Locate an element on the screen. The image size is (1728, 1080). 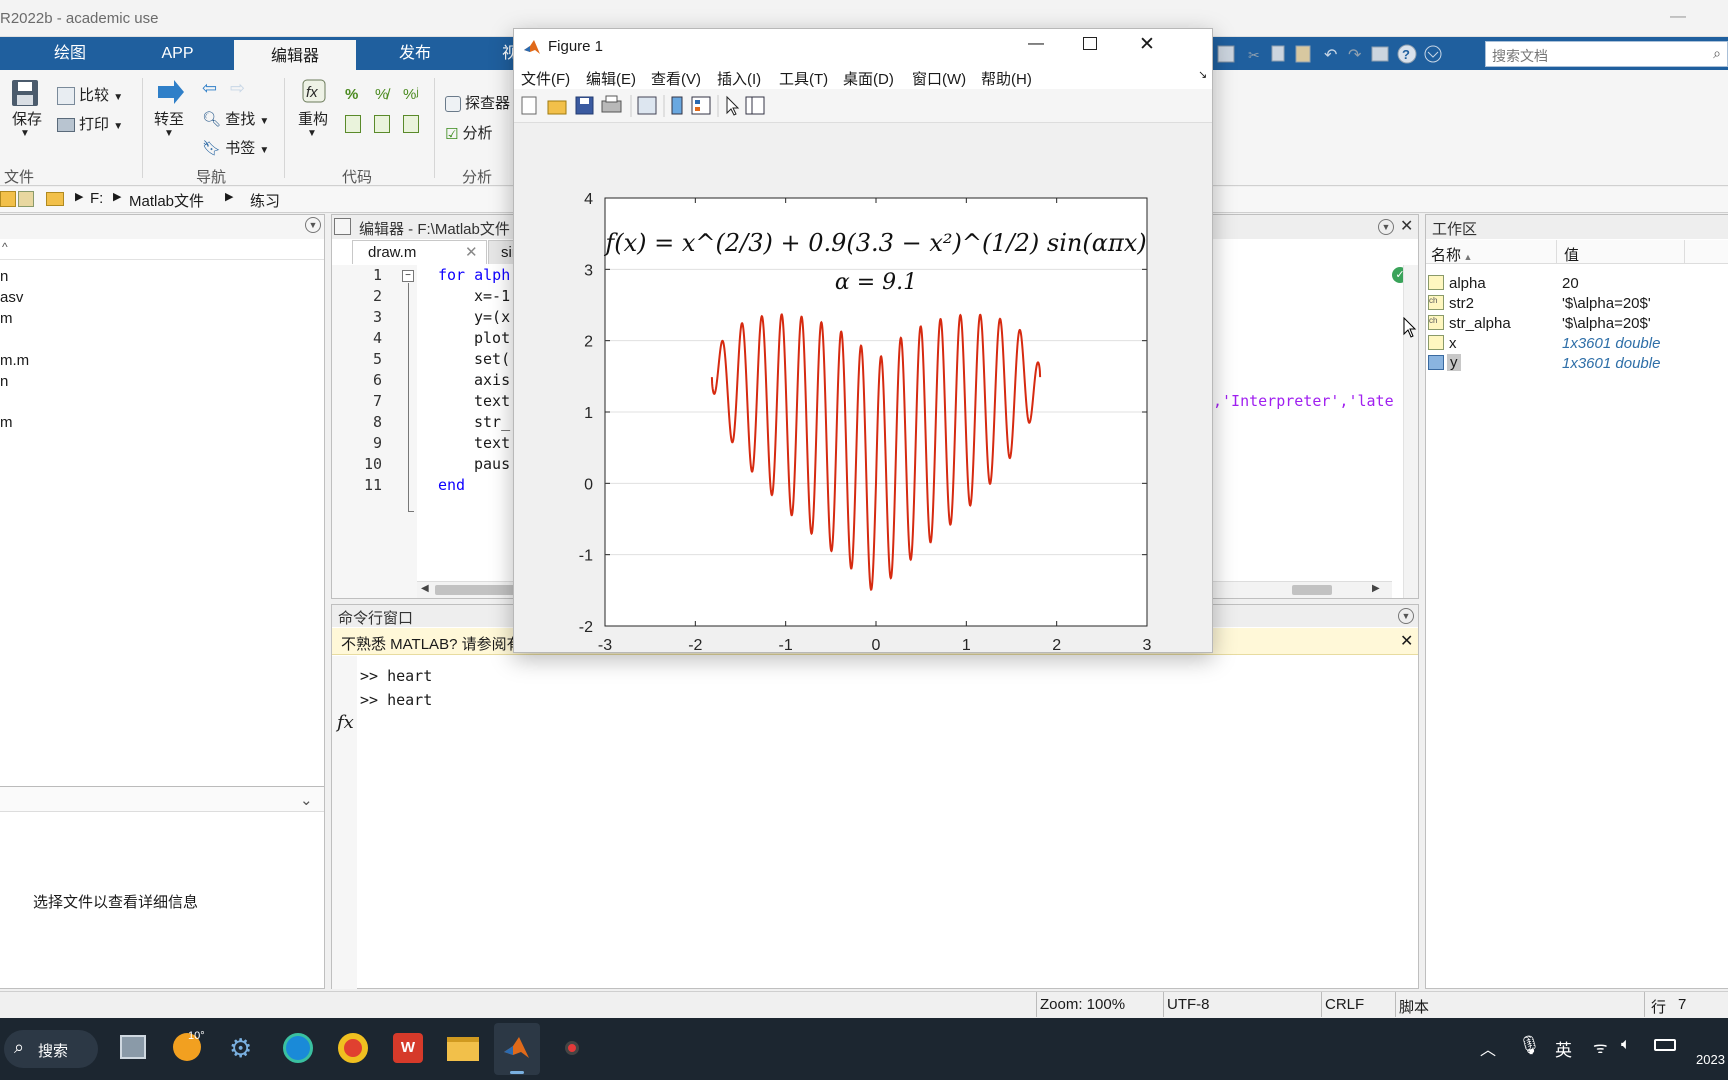
redo-icon: ↷ is located at coordinates (1355, 55).